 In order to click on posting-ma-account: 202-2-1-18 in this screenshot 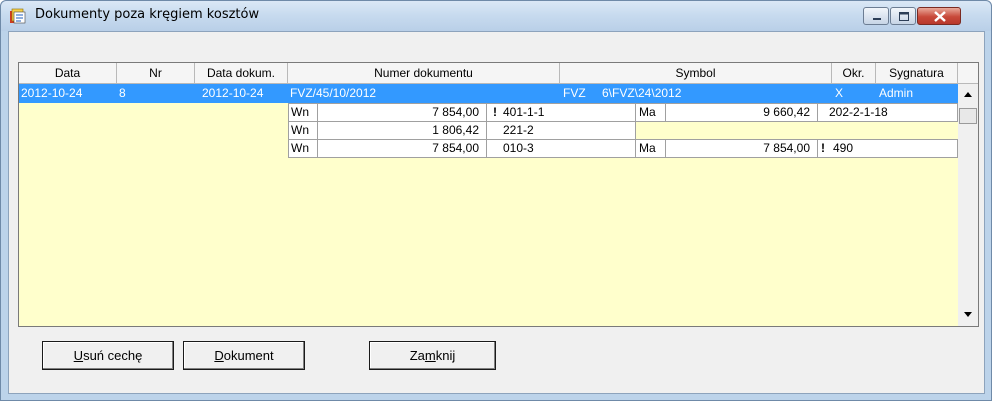, I will do `click(858, 112)`.